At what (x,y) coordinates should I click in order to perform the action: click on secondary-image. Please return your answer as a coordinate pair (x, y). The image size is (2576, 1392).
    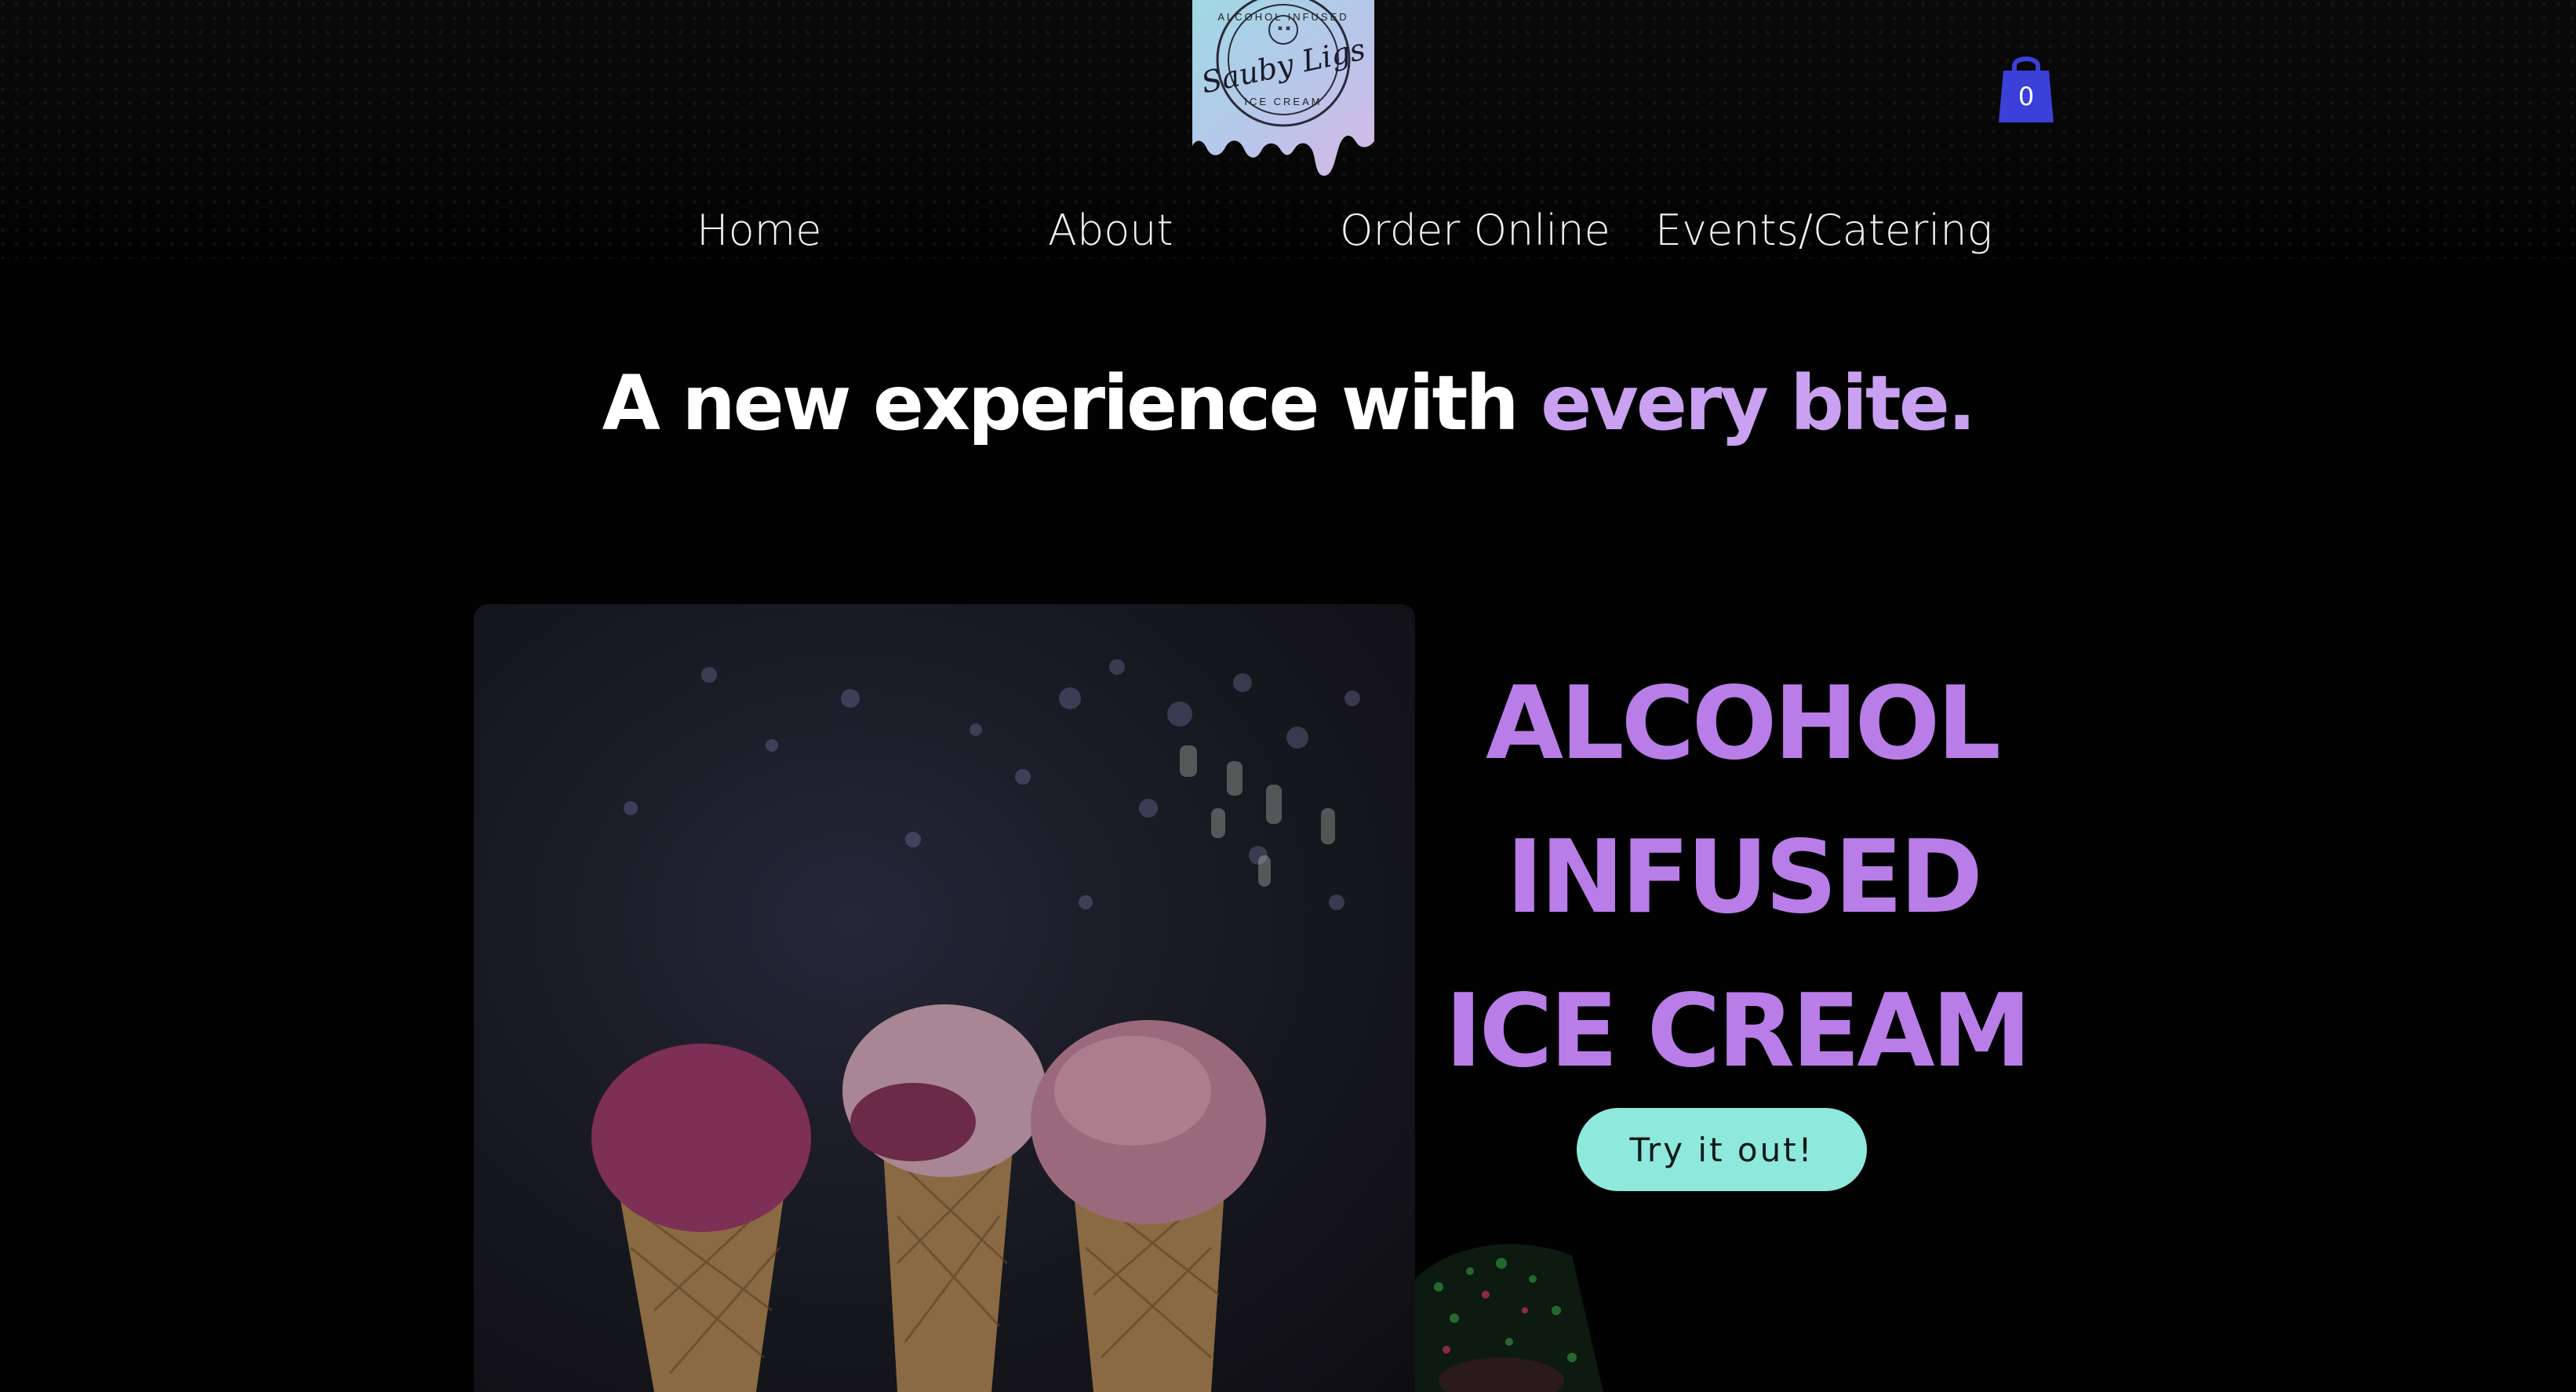
    Looking at the image, I should click on (1603, 1312).